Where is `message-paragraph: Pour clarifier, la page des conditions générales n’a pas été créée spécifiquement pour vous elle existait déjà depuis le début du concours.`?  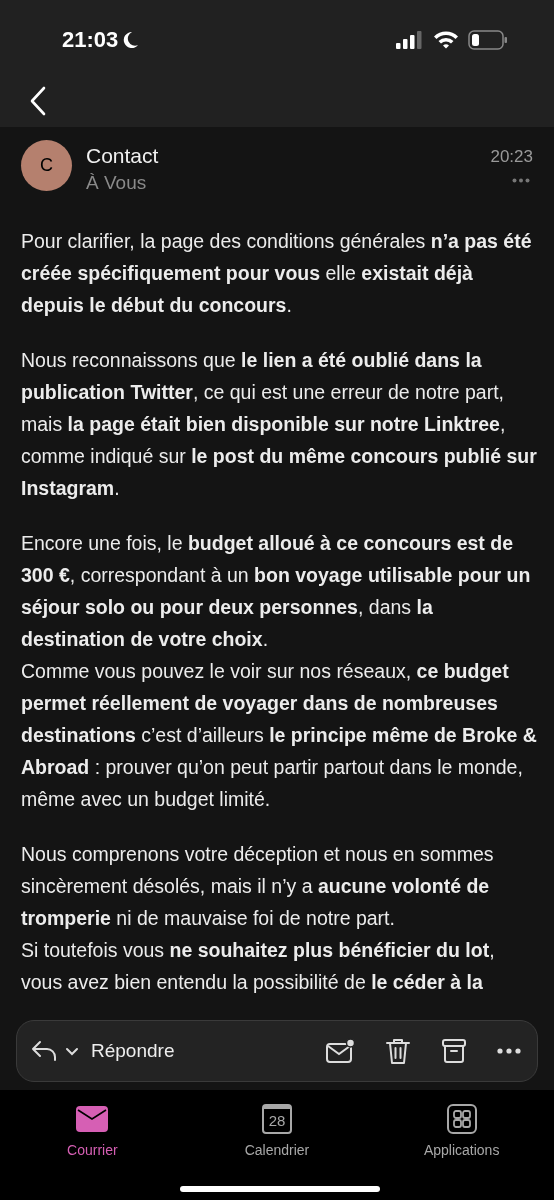 message-paragraph: Pour clarifier, la page des conditions générales n’a pas été créée spécifiquement pour vous elle existait déjà depuis le début du concours. is located at coordinates (277, 273).